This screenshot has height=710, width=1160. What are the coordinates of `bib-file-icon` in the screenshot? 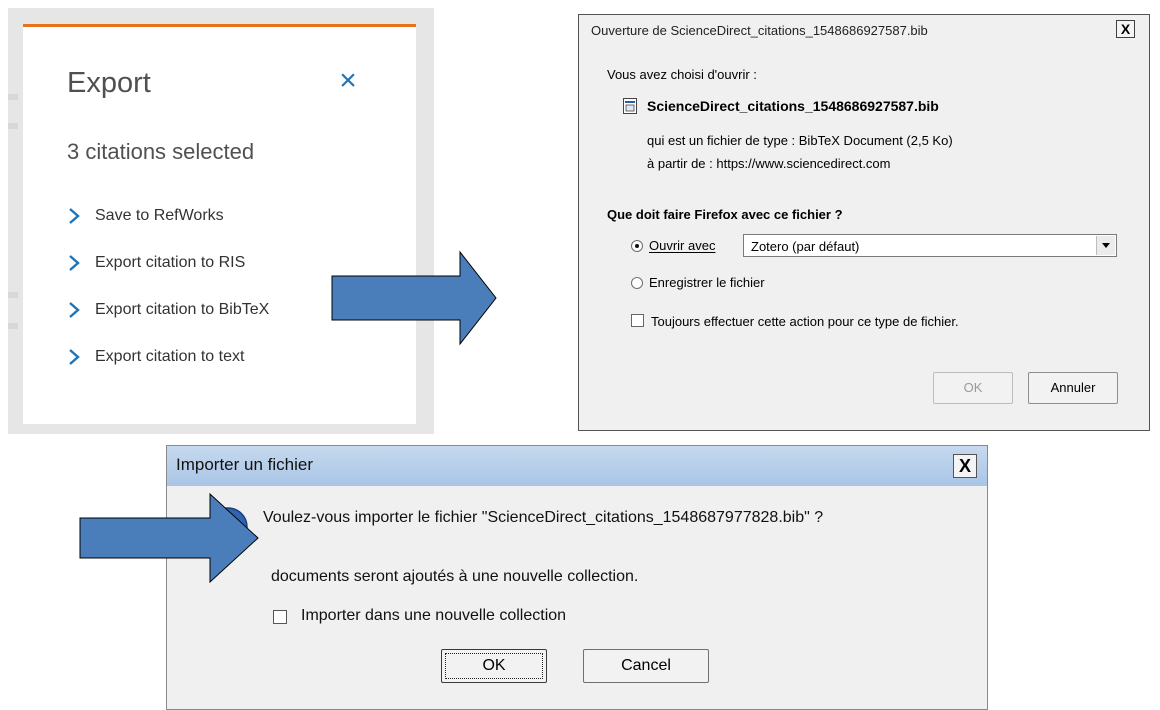 It's located at (630, 106).